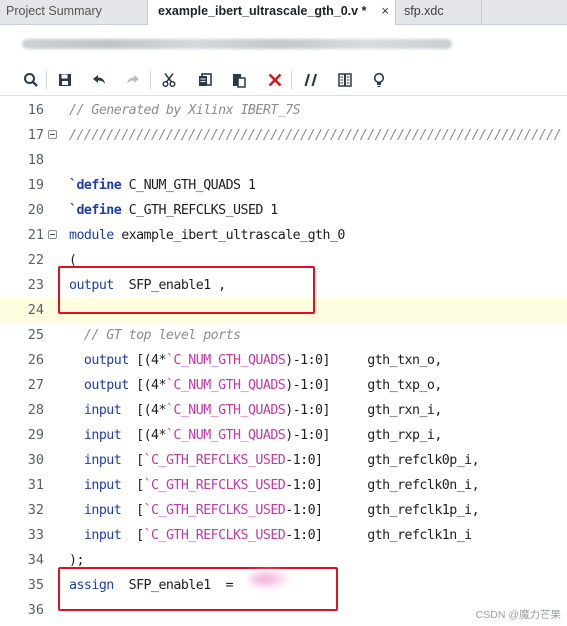 This screenshot has height=626, width=567. I want to click on bulb-icon, so click(379, 80).